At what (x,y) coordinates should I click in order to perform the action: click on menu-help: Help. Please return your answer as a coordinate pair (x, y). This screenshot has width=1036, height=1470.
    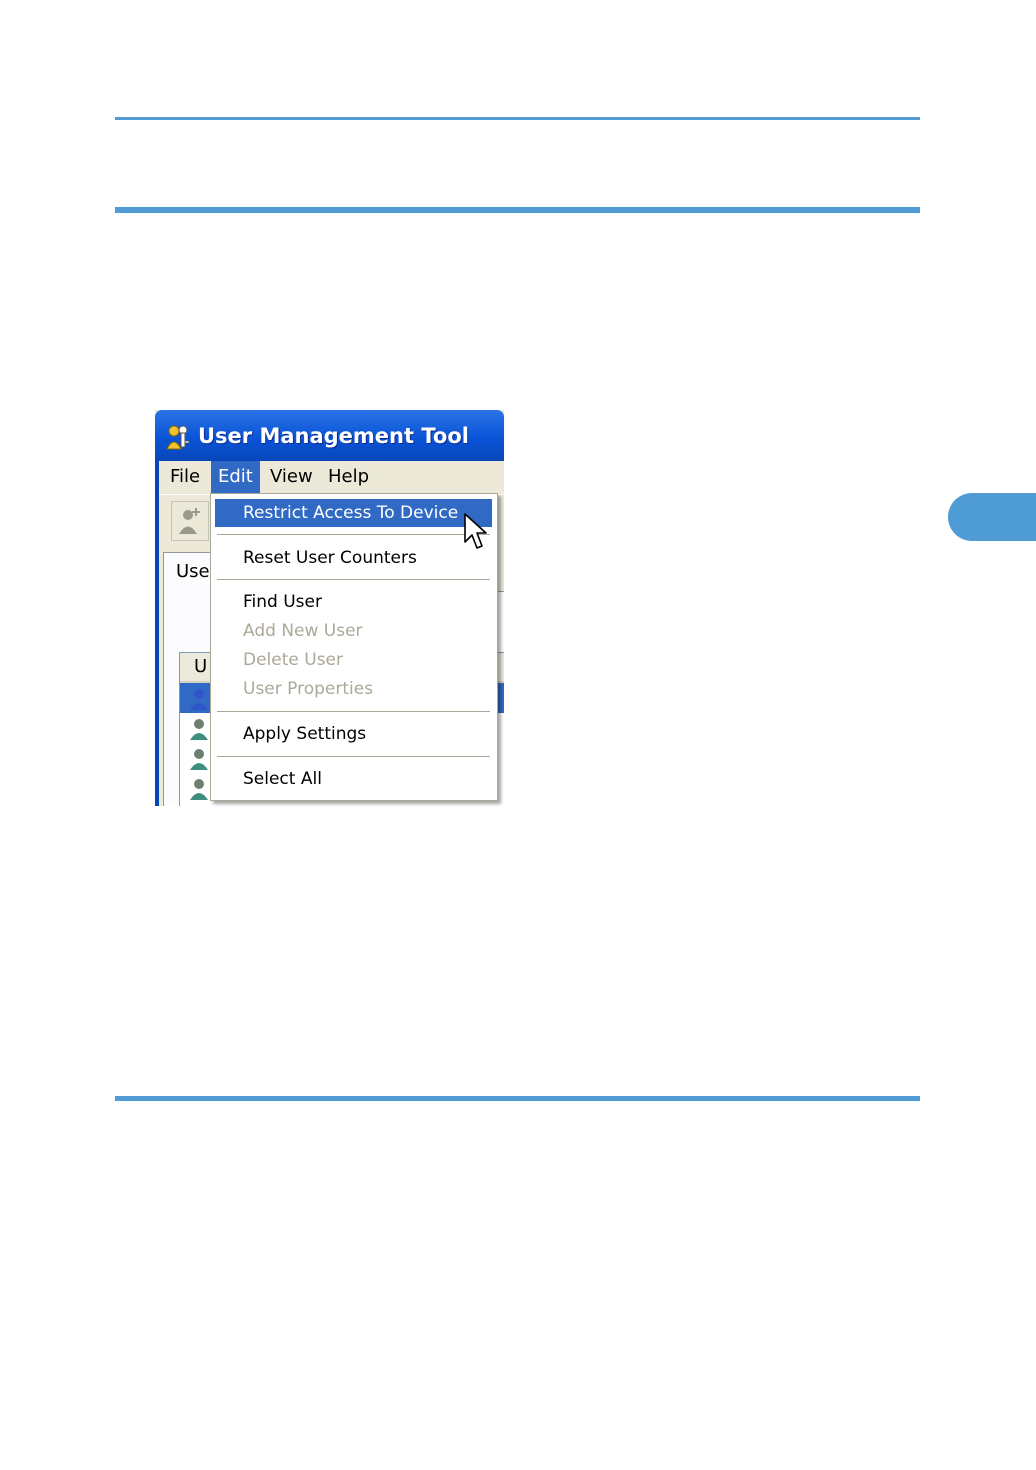
    Looking at the image, I should click on (348, 477).